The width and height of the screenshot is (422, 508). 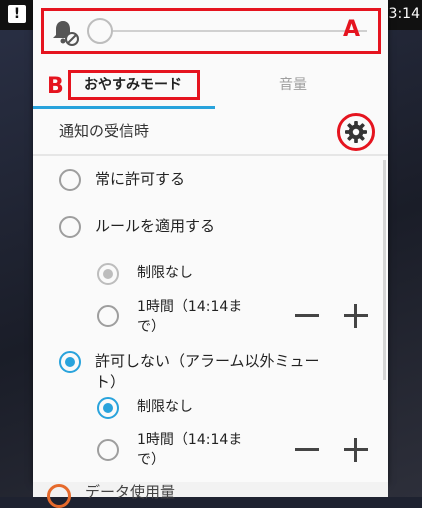 What do you see at coordinates (59, 496) in the screenshot?
I see `data-usage-icon` at bounding box center [59, 496].